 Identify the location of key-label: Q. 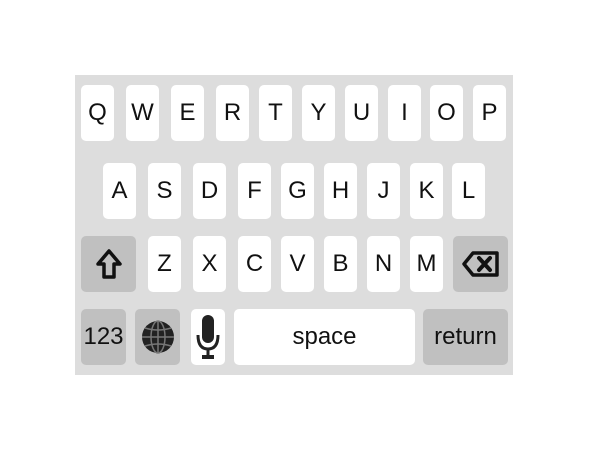
(97, 112).